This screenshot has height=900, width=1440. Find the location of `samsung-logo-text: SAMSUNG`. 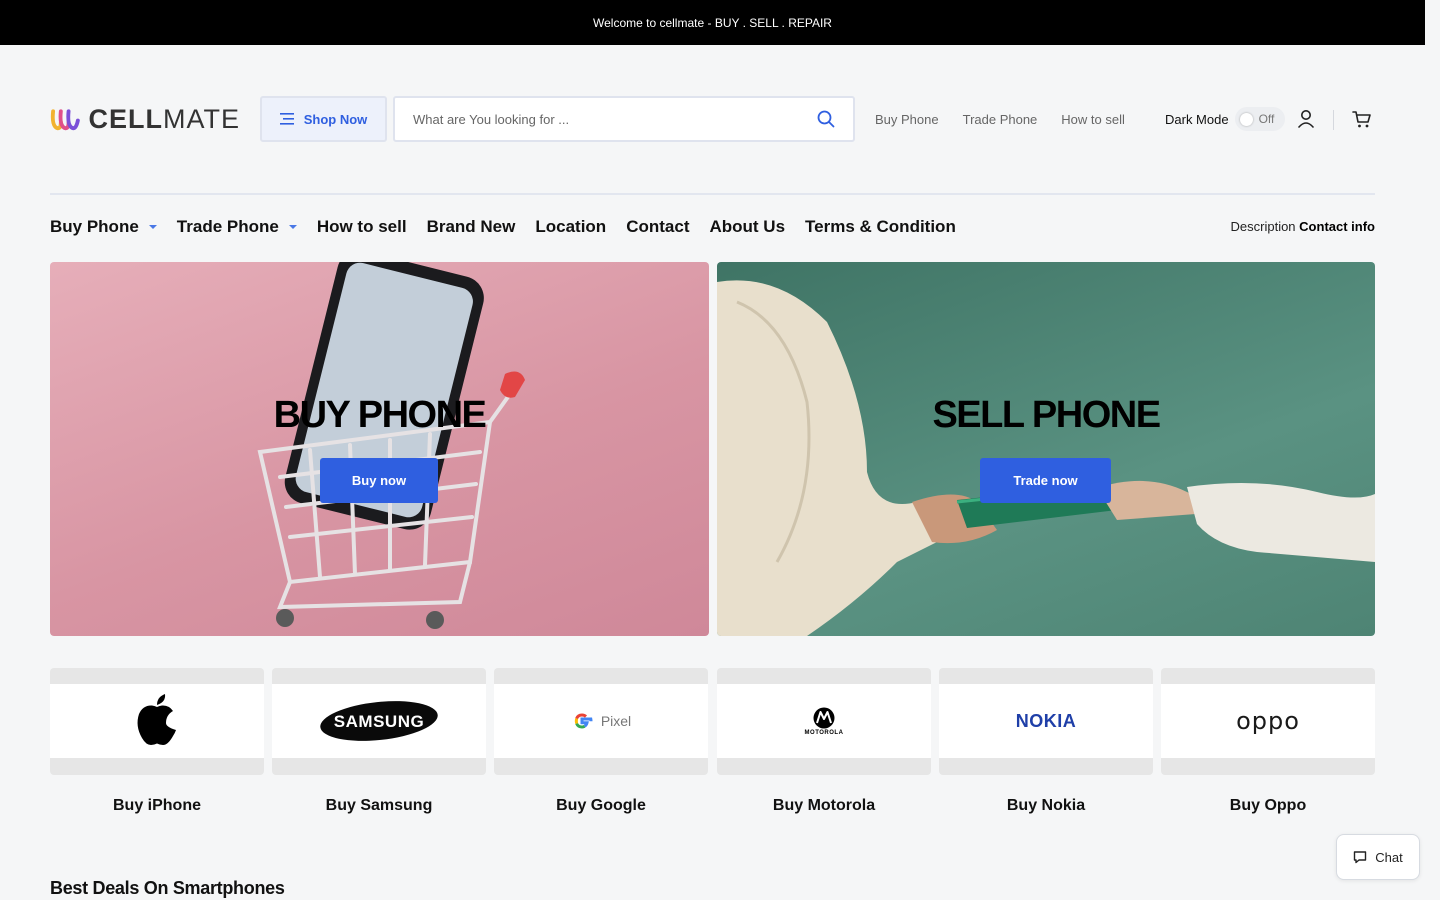

samsung-logo-text: SAMSUNG is located at coordinates (379, 721).